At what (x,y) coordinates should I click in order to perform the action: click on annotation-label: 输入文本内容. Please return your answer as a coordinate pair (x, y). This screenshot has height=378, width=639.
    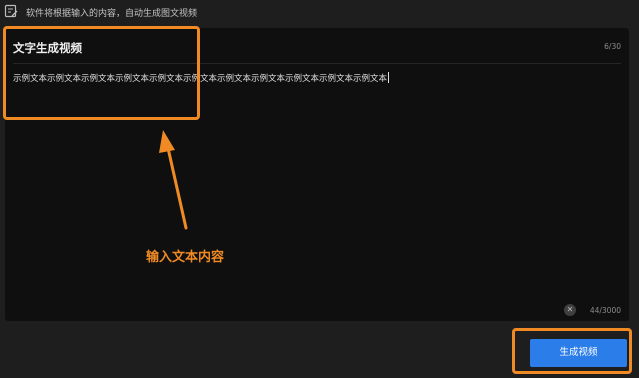
    Looking at the image, I should click on (185, 257).